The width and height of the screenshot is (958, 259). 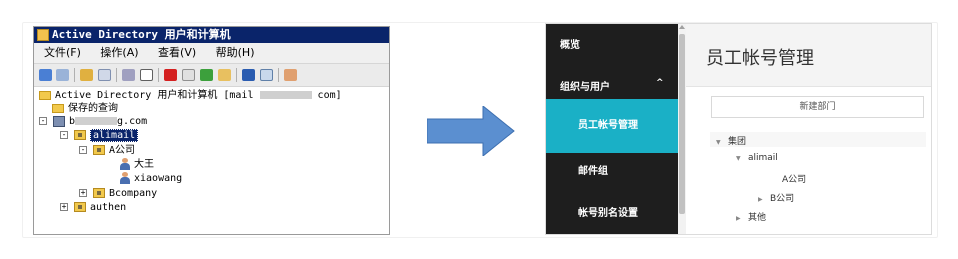 What do you see at coordinates (751, 216) in the screenshot?
I see `dept-tree-other: ▶ 其他` at bounding box center [751, 216].